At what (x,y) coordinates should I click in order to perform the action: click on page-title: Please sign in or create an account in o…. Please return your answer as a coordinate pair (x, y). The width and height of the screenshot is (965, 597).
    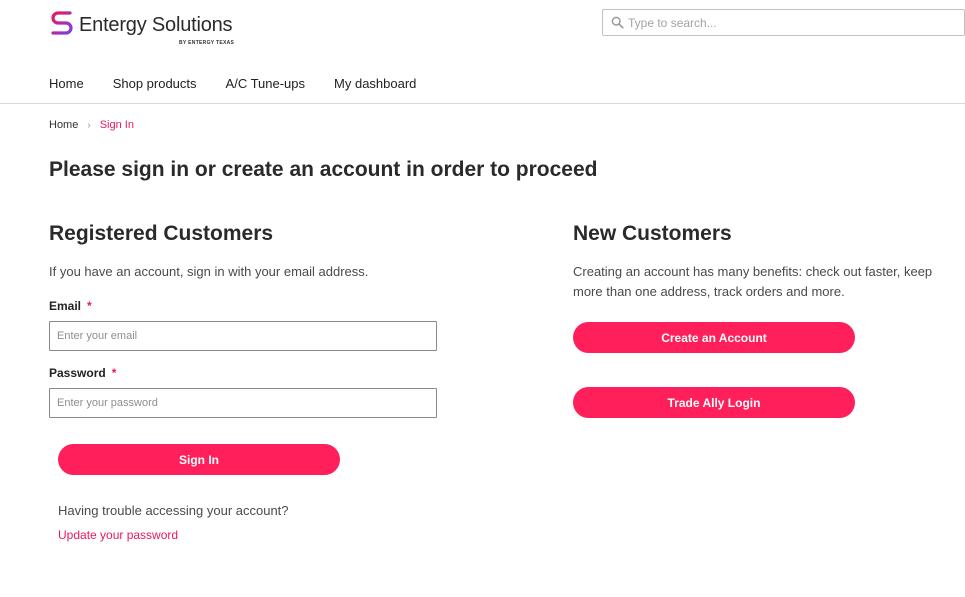
    Looking at the image, I should click on (323, 169).